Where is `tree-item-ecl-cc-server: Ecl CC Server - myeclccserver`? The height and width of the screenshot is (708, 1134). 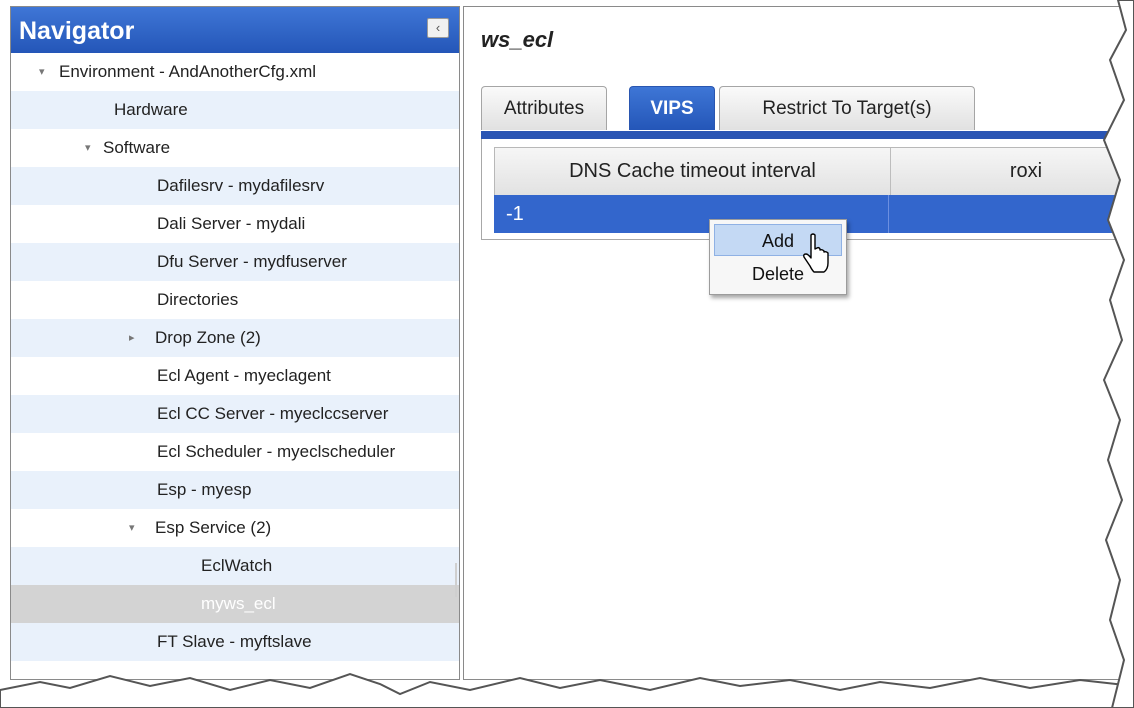 tree-item-ecl-cc-server: Ecl CC Server - myeclccserver is located at coordinates (235, 414).